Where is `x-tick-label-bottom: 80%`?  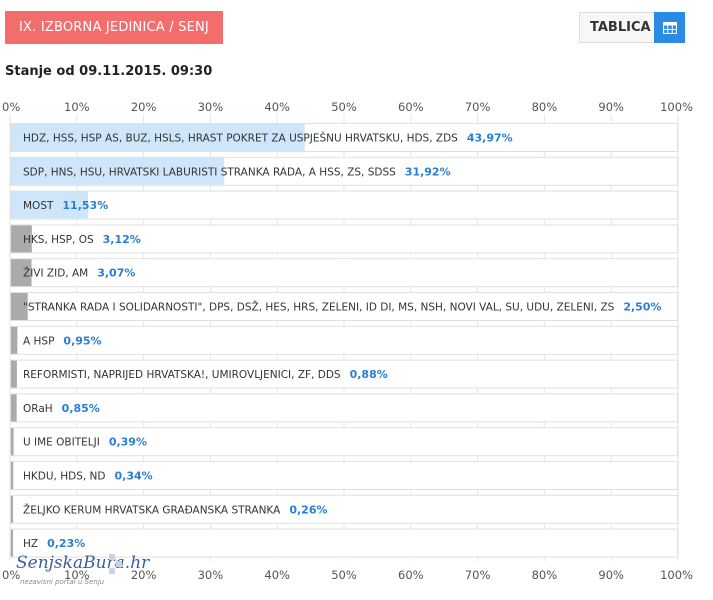 x-tick-label-bottom: 80% is located at coordinates (545, 575).